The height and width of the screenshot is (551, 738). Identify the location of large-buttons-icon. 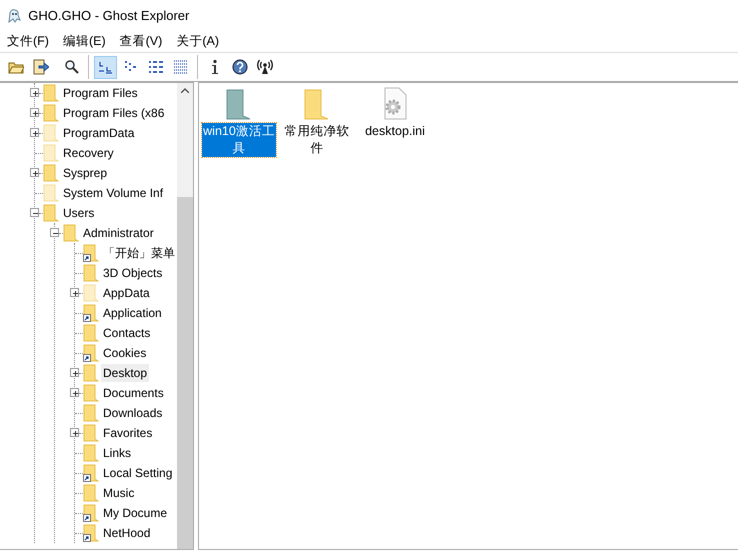
(105, 67).